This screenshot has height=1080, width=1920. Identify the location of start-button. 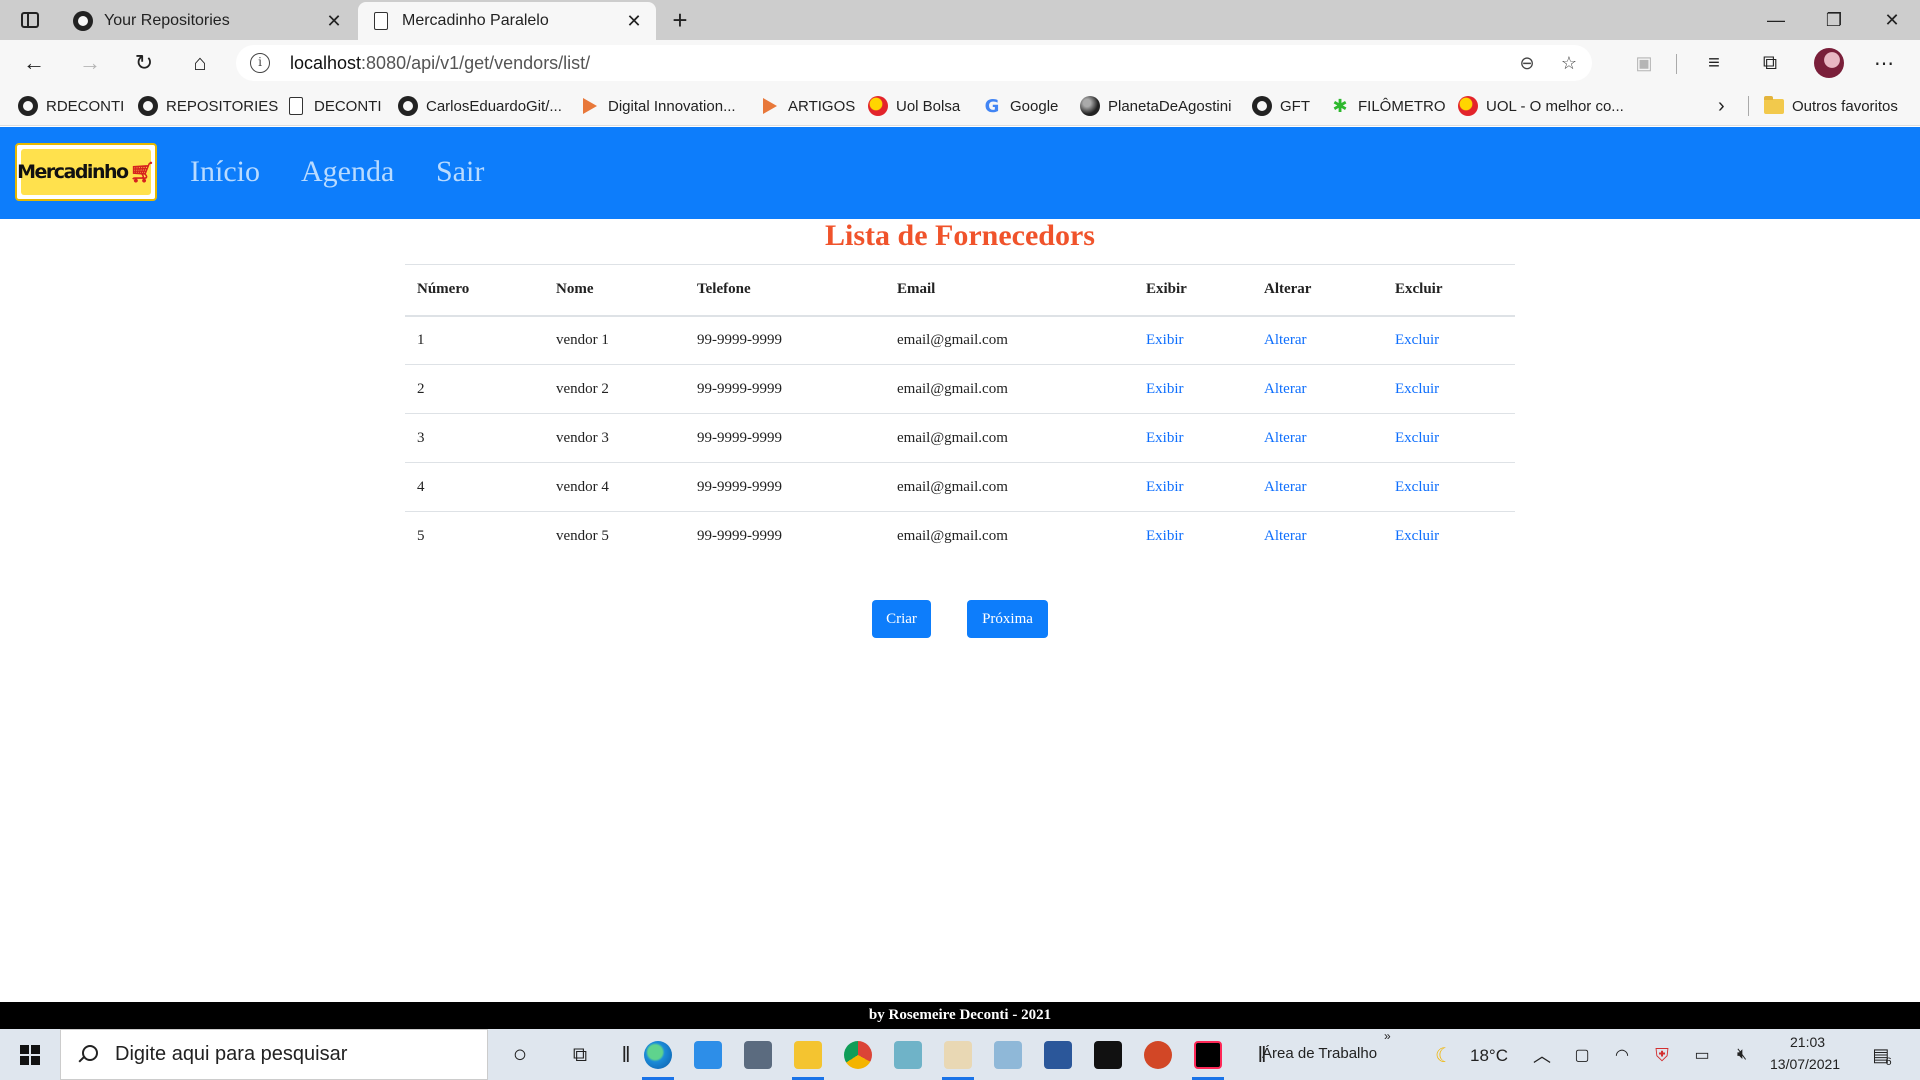
(30, 1055).